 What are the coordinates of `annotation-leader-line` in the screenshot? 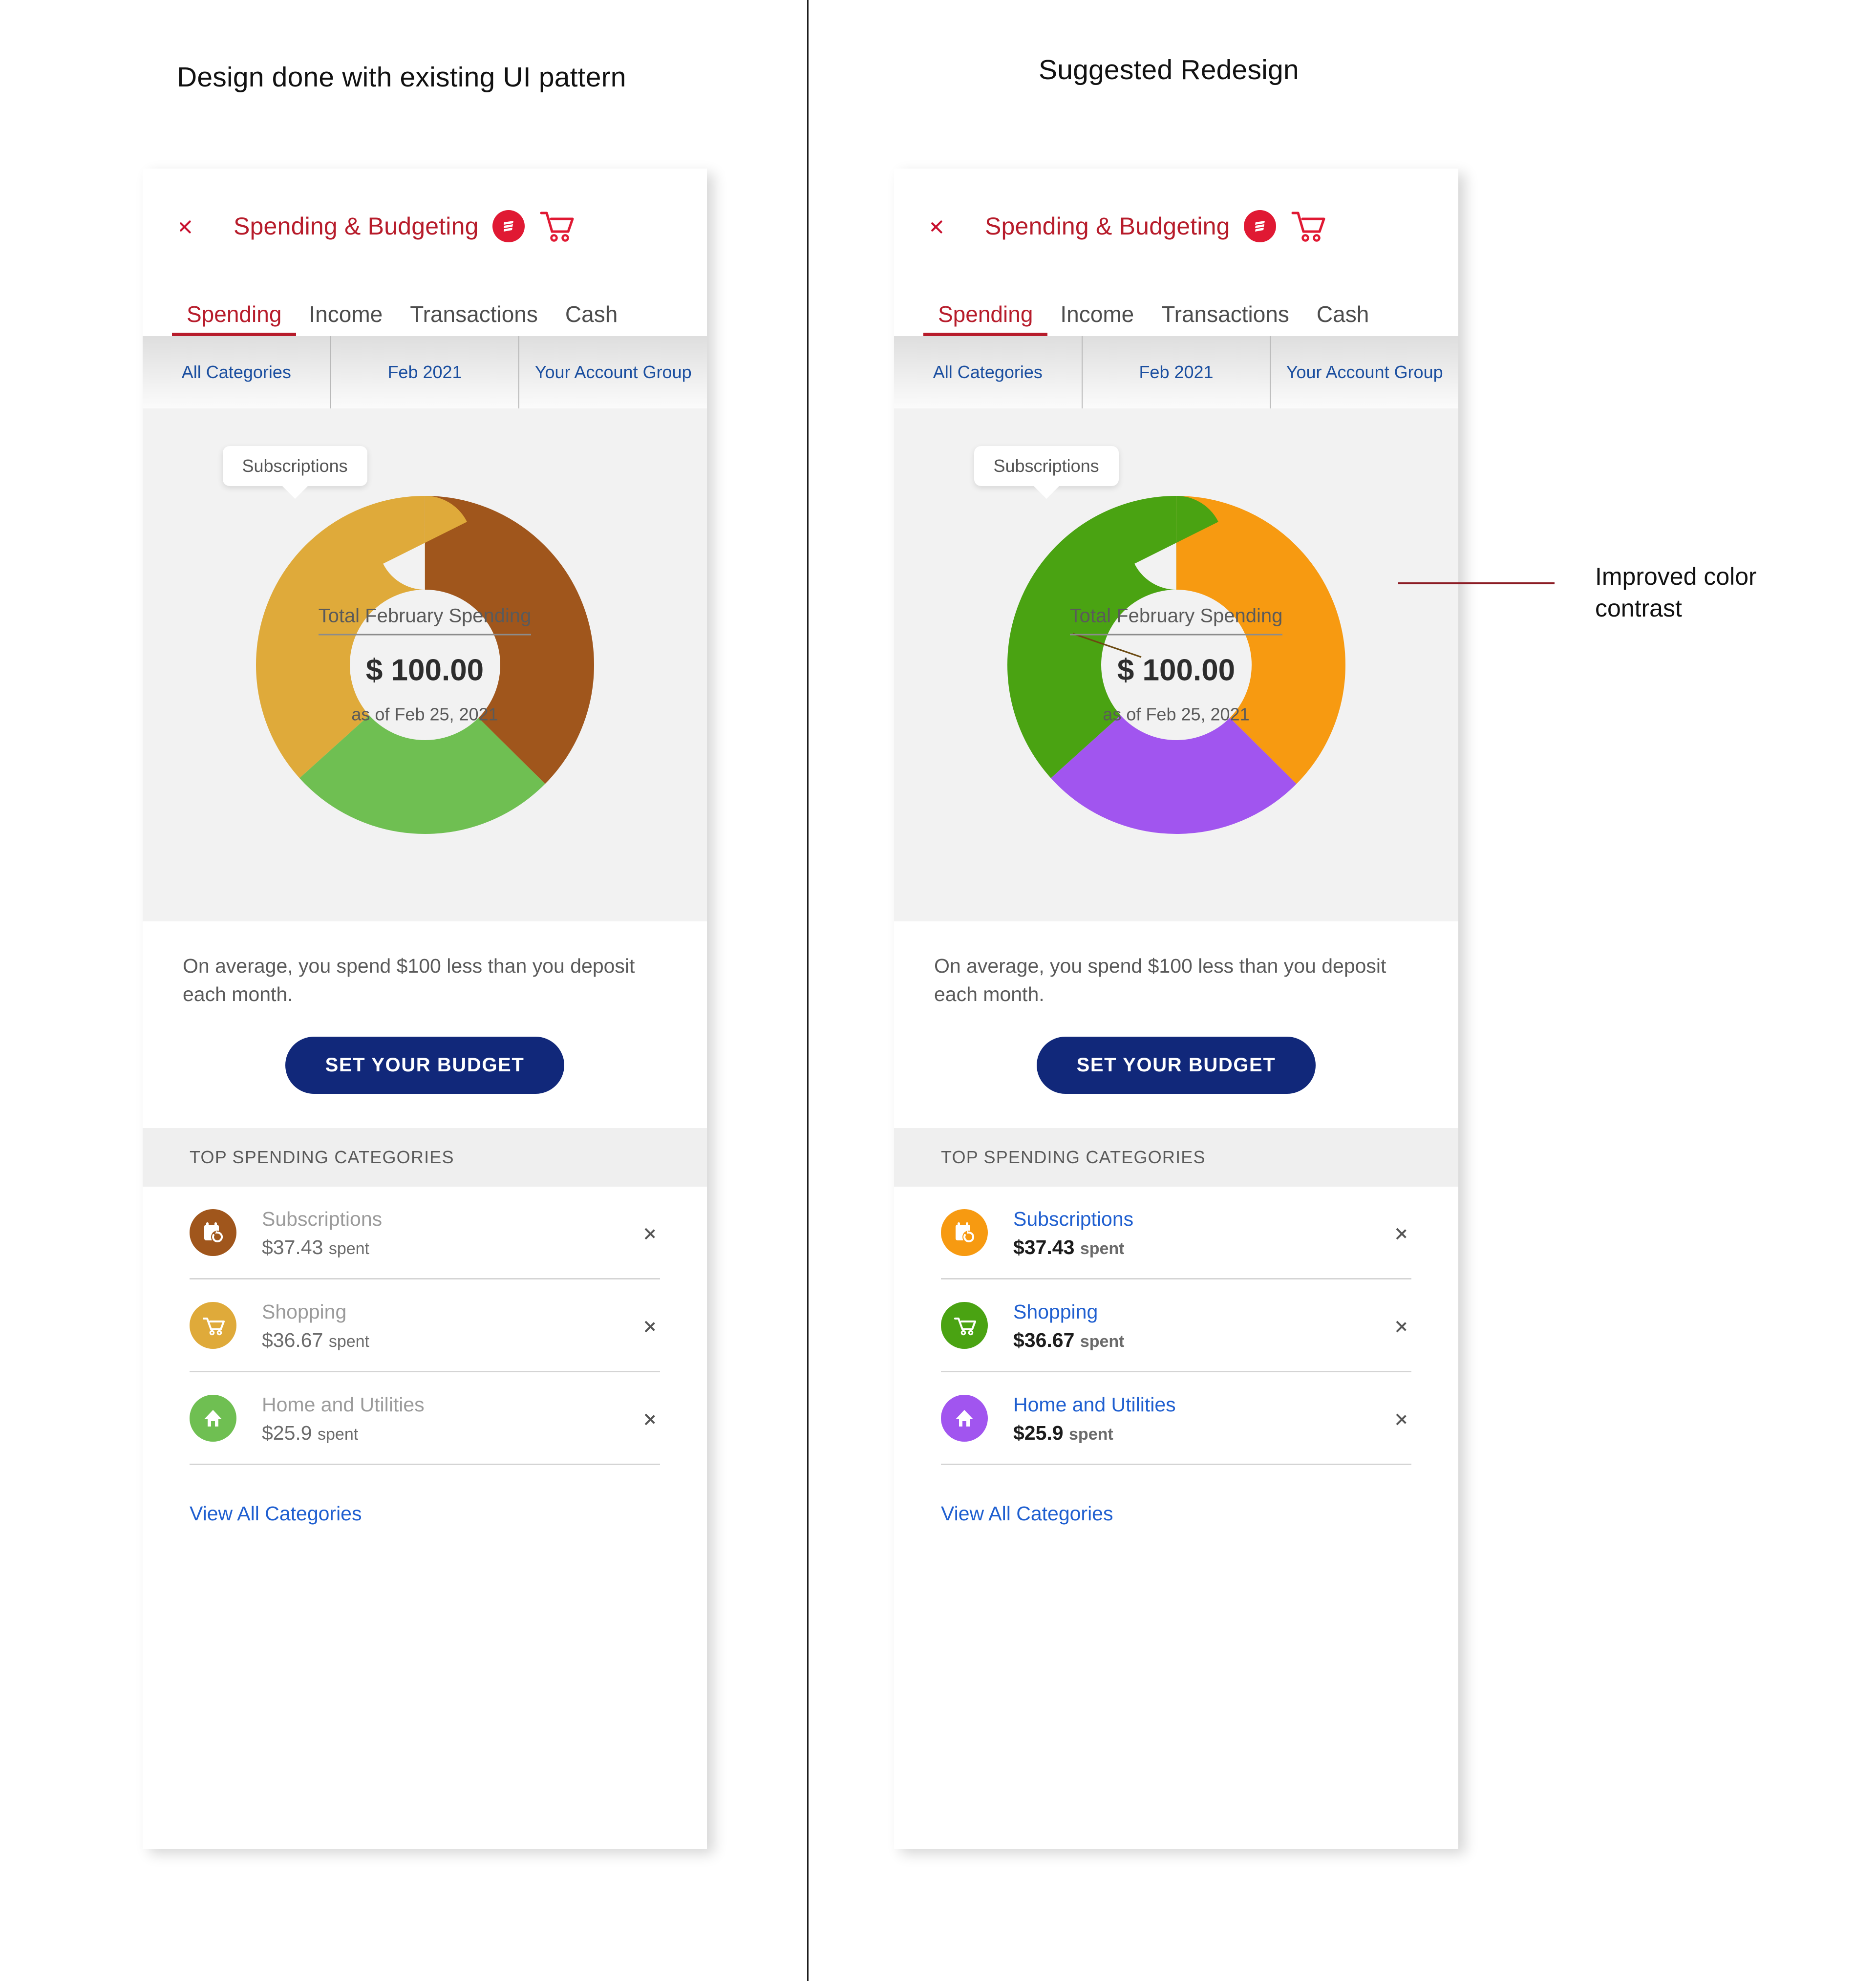 It's located at (1476, 583).